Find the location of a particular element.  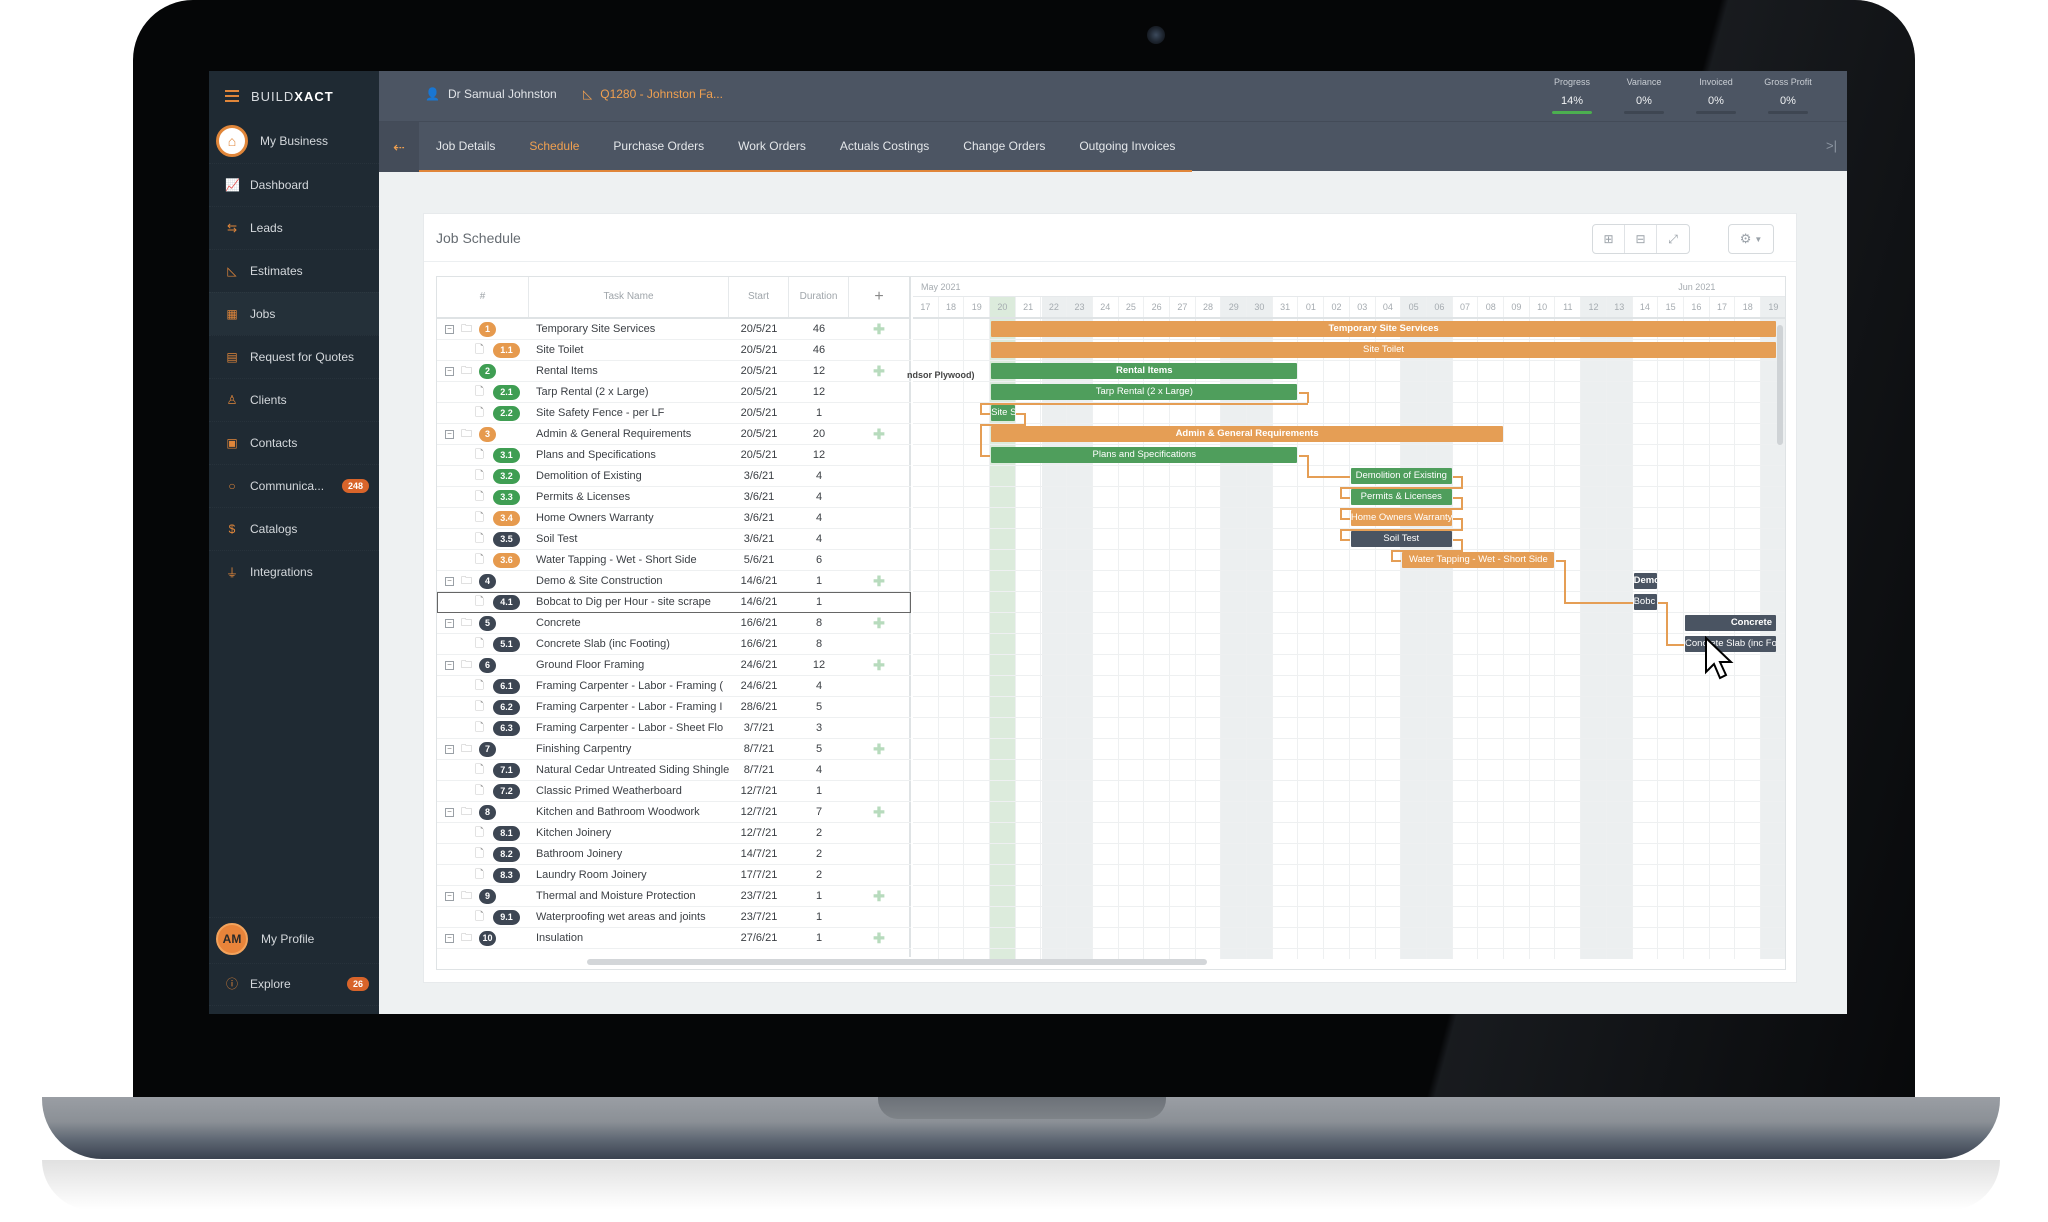

task-name-cell: Bathroom Joinery is located at coordinates (629, 854).